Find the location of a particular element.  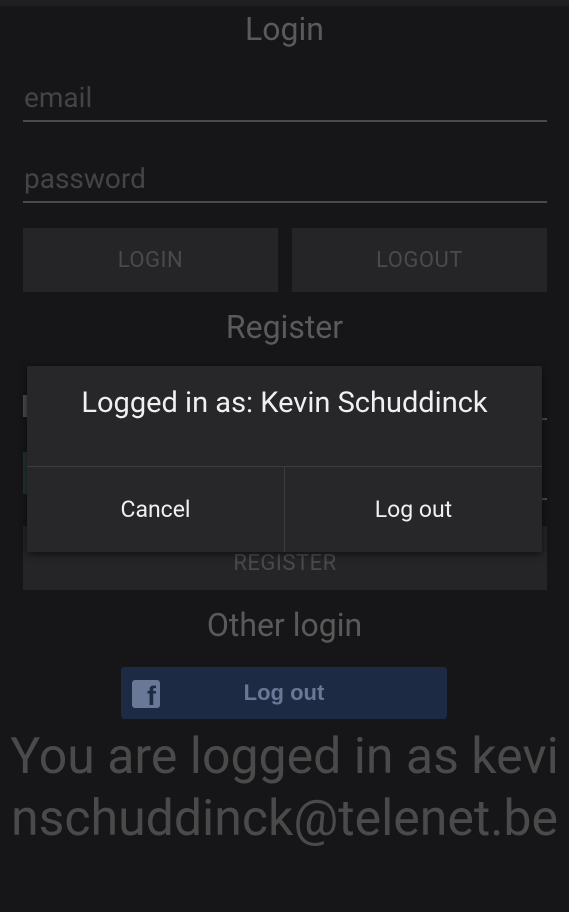

facebook-button-label: Log out is located at coordinates (284, 692).